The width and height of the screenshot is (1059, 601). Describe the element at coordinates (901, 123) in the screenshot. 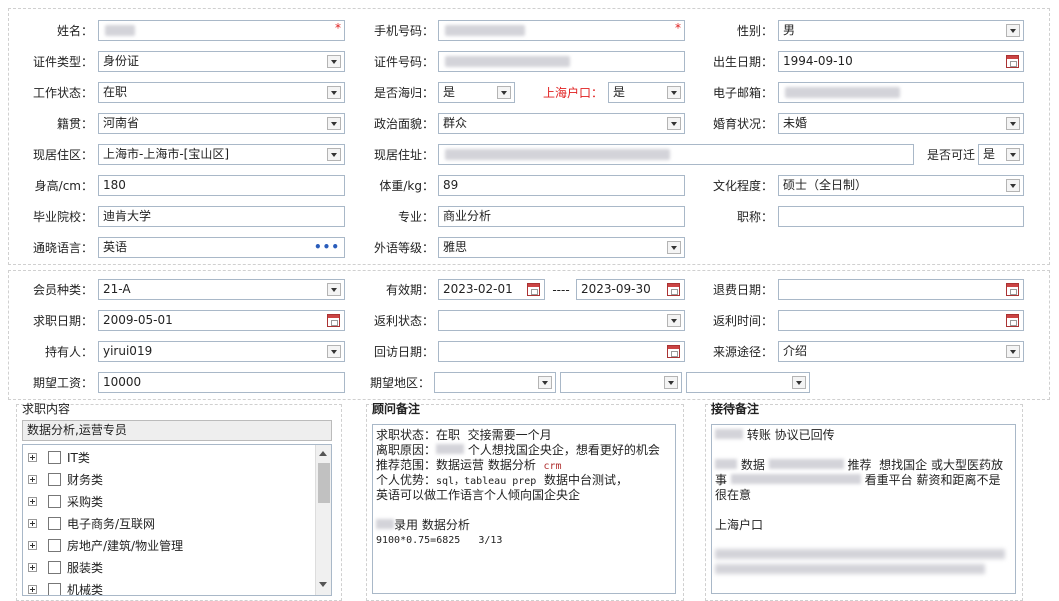

I see `marital-select: 未婚` at that location.